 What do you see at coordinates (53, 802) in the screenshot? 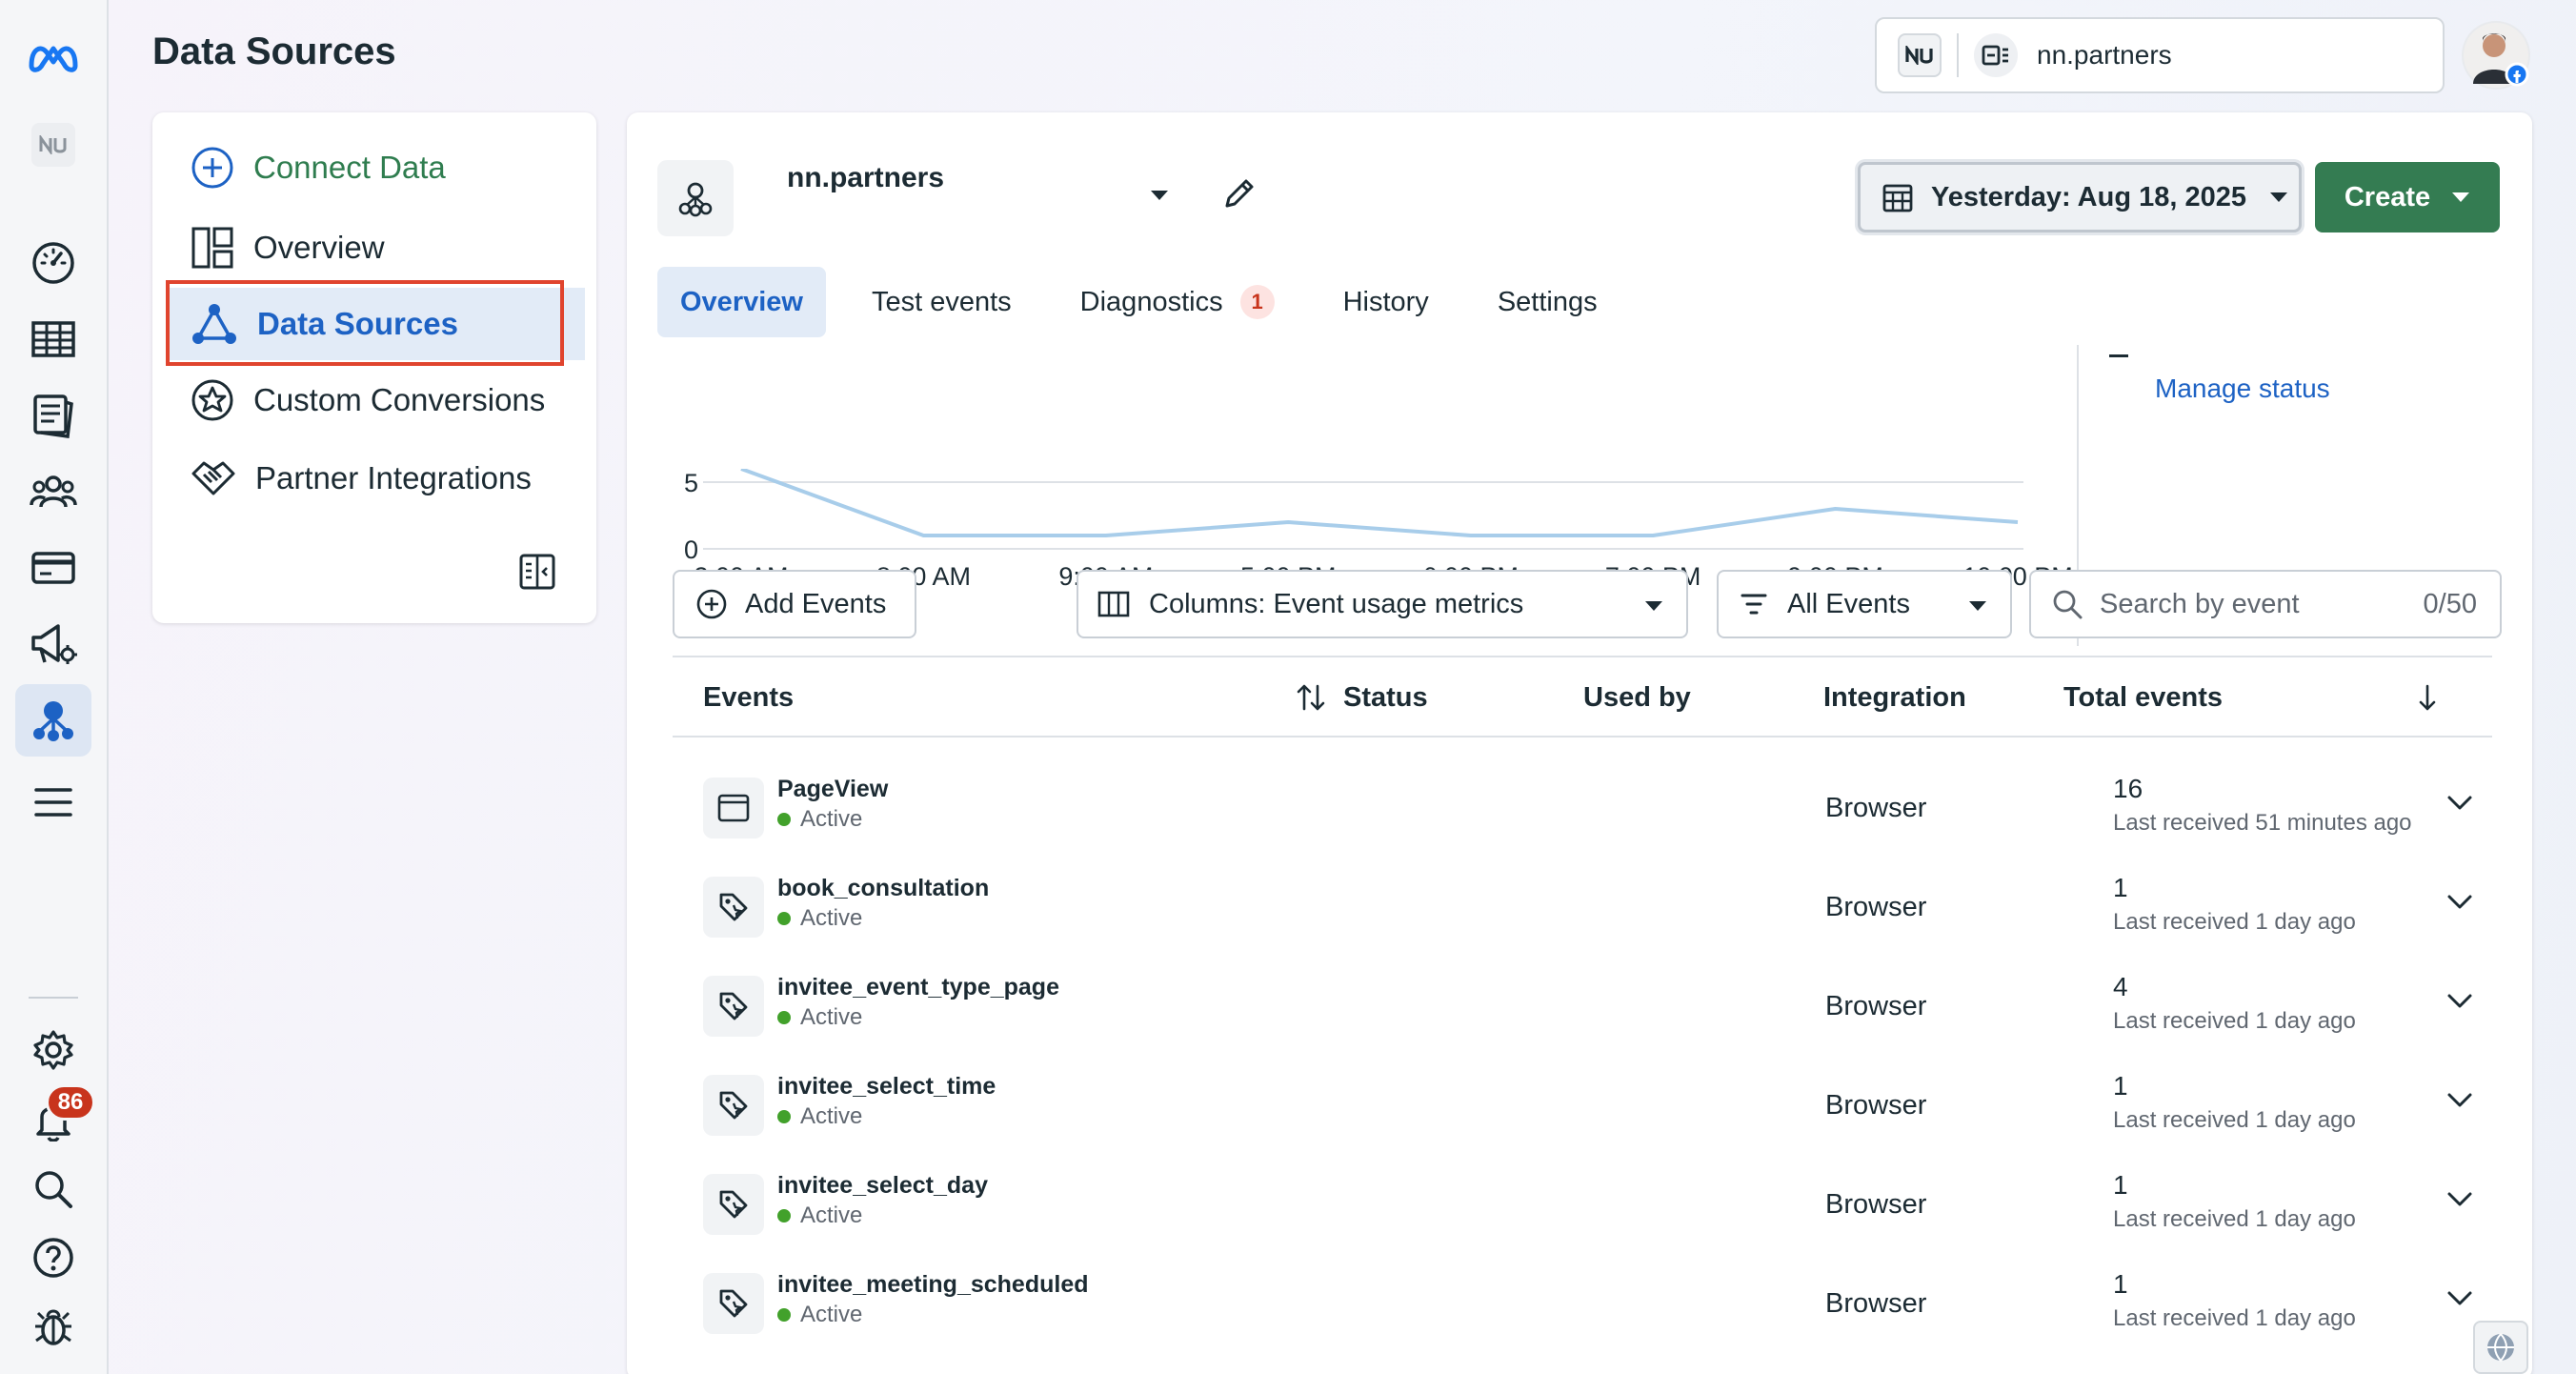
I see `menu-hamburger-icon` at bounding box center [53, 802].